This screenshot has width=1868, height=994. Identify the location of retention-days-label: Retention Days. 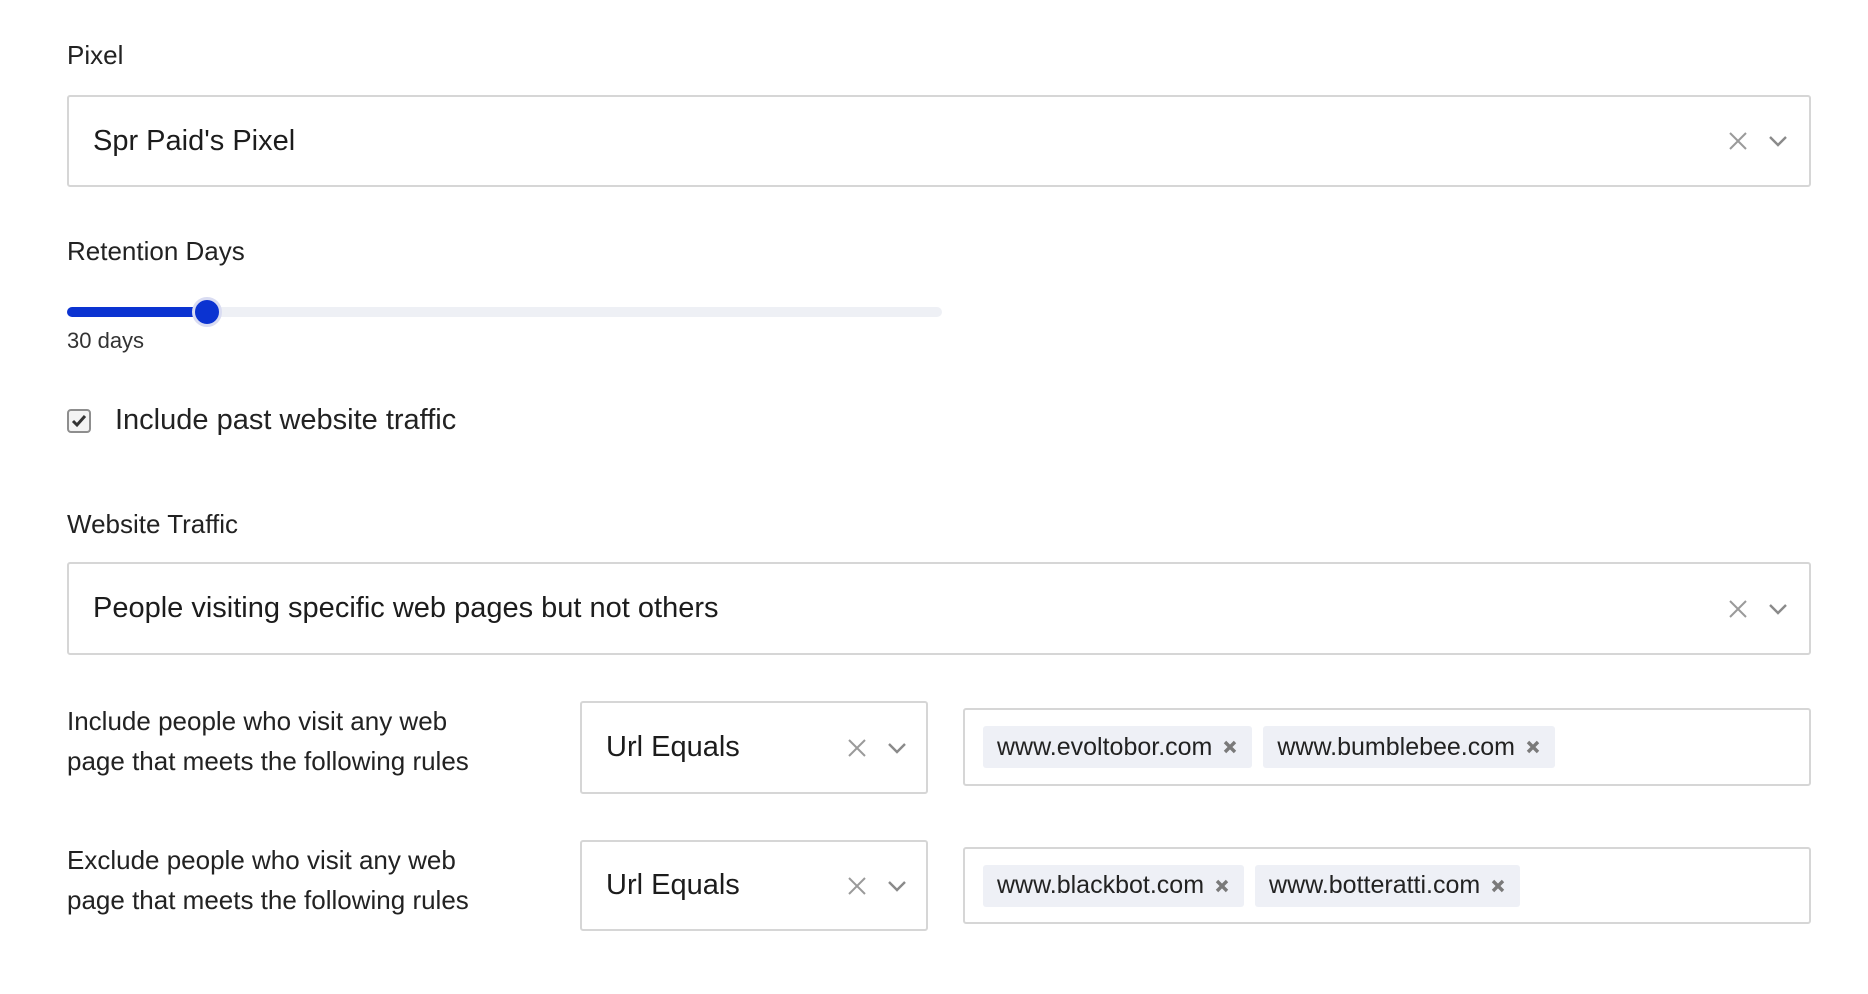
(156, 251).